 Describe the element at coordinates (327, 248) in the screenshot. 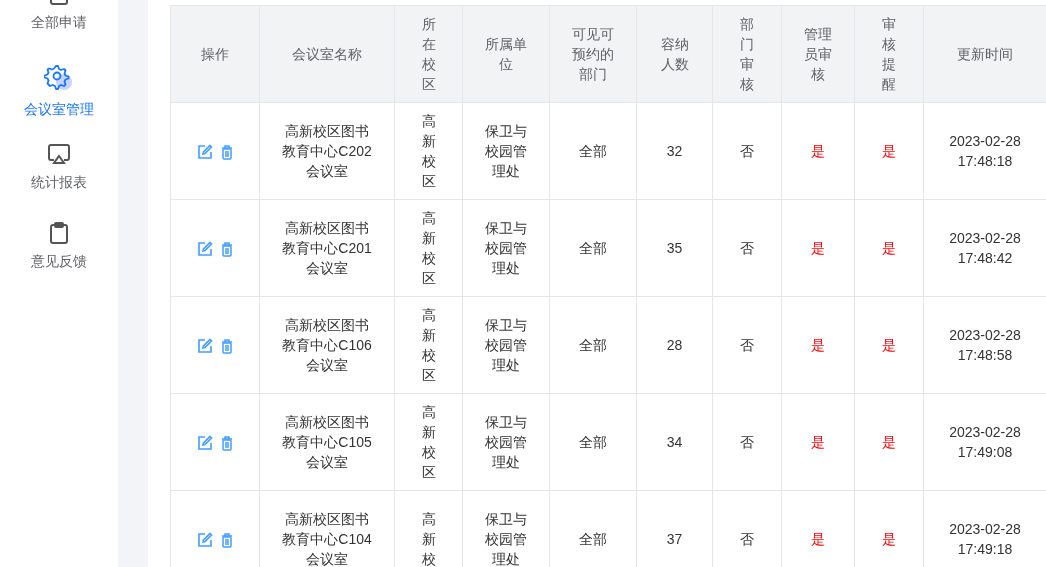

I see `table-cell-text: 高新校区图书教育中心C201会议室` at that location.